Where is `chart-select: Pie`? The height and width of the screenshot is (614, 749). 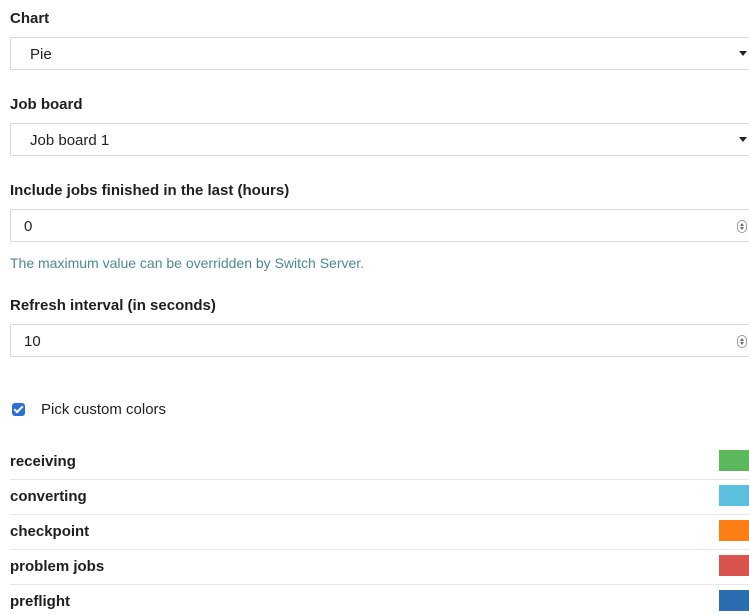
chart-select: Pie is located at coordinates (379, 53).